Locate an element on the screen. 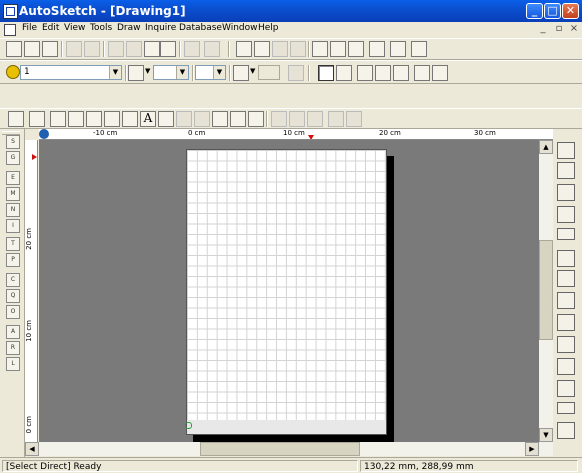  save-icon is located at coordinates (50, 49).